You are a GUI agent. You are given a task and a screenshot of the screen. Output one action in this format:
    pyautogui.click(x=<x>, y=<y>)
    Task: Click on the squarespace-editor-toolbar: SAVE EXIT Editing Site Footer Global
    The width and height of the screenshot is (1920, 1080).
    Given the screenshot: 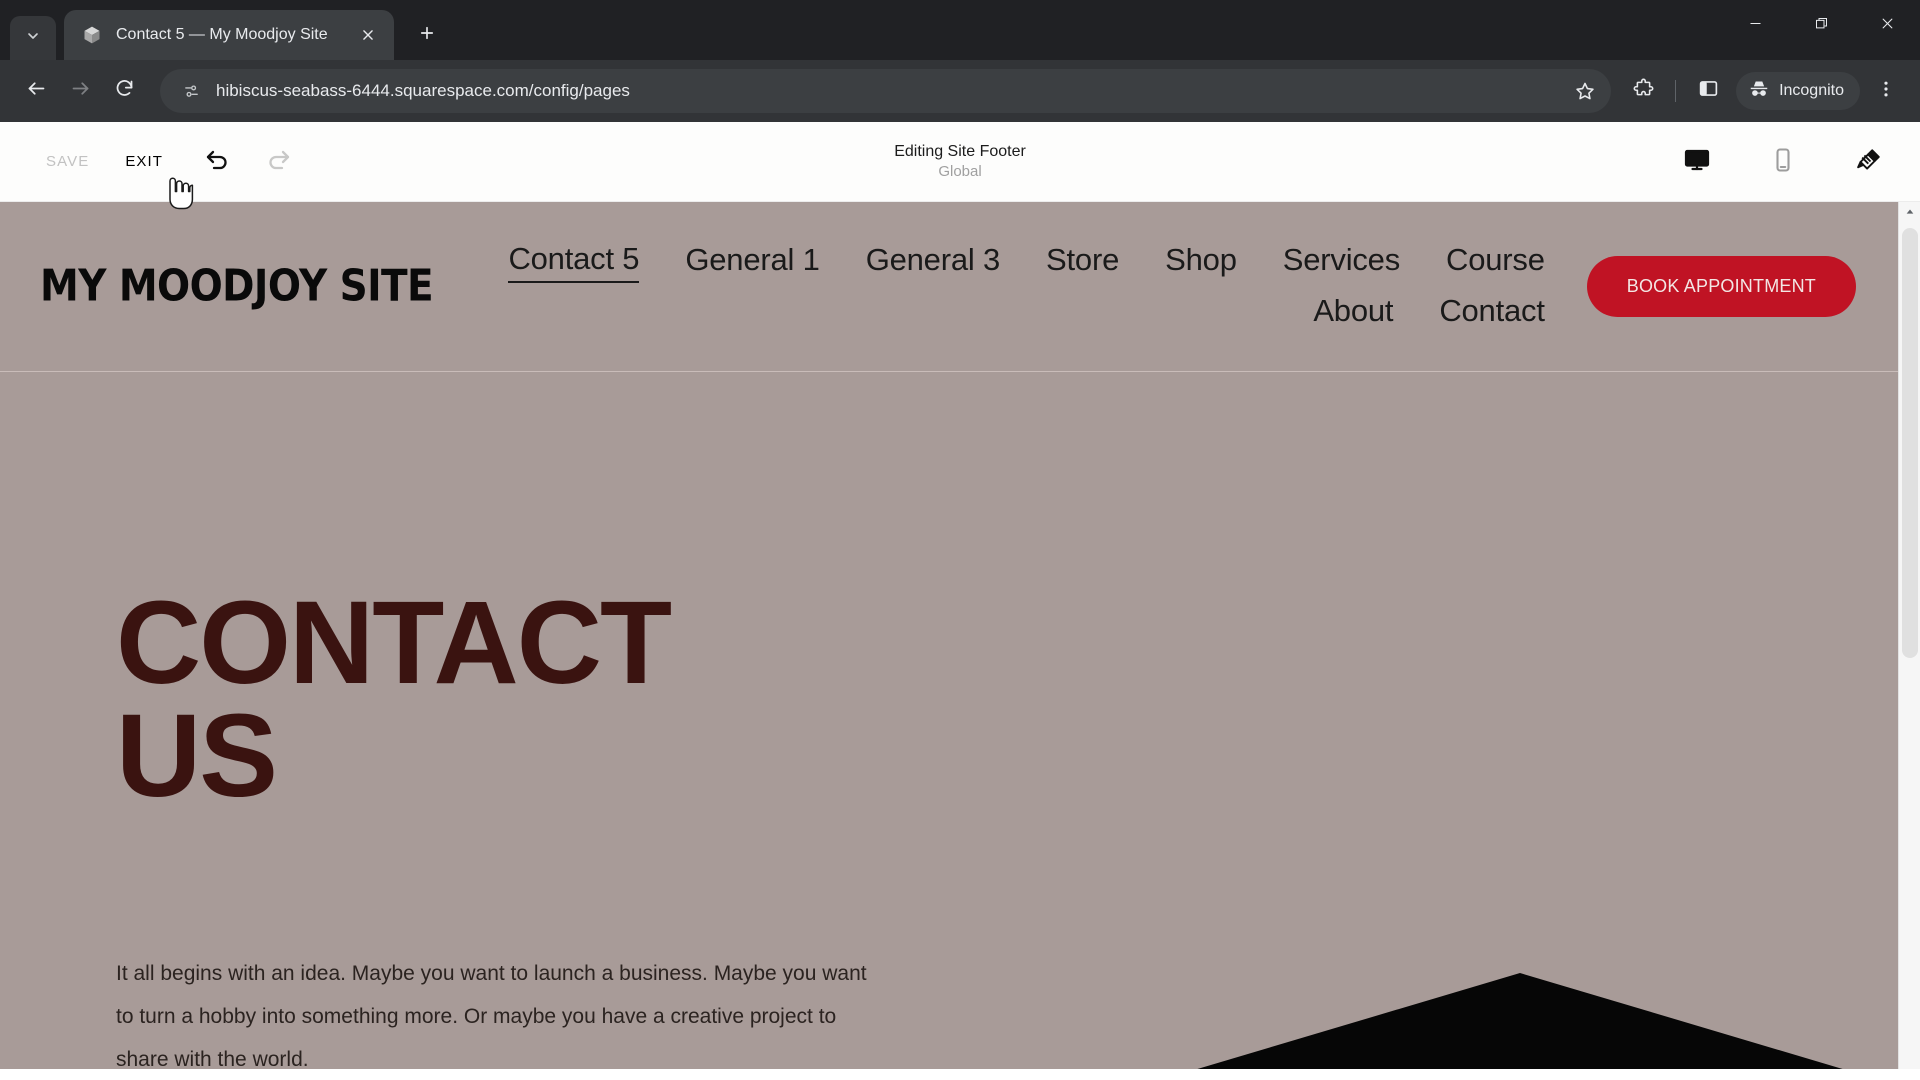 What is the action you would take?
    pyautogui.click(x=960, y=166)
    